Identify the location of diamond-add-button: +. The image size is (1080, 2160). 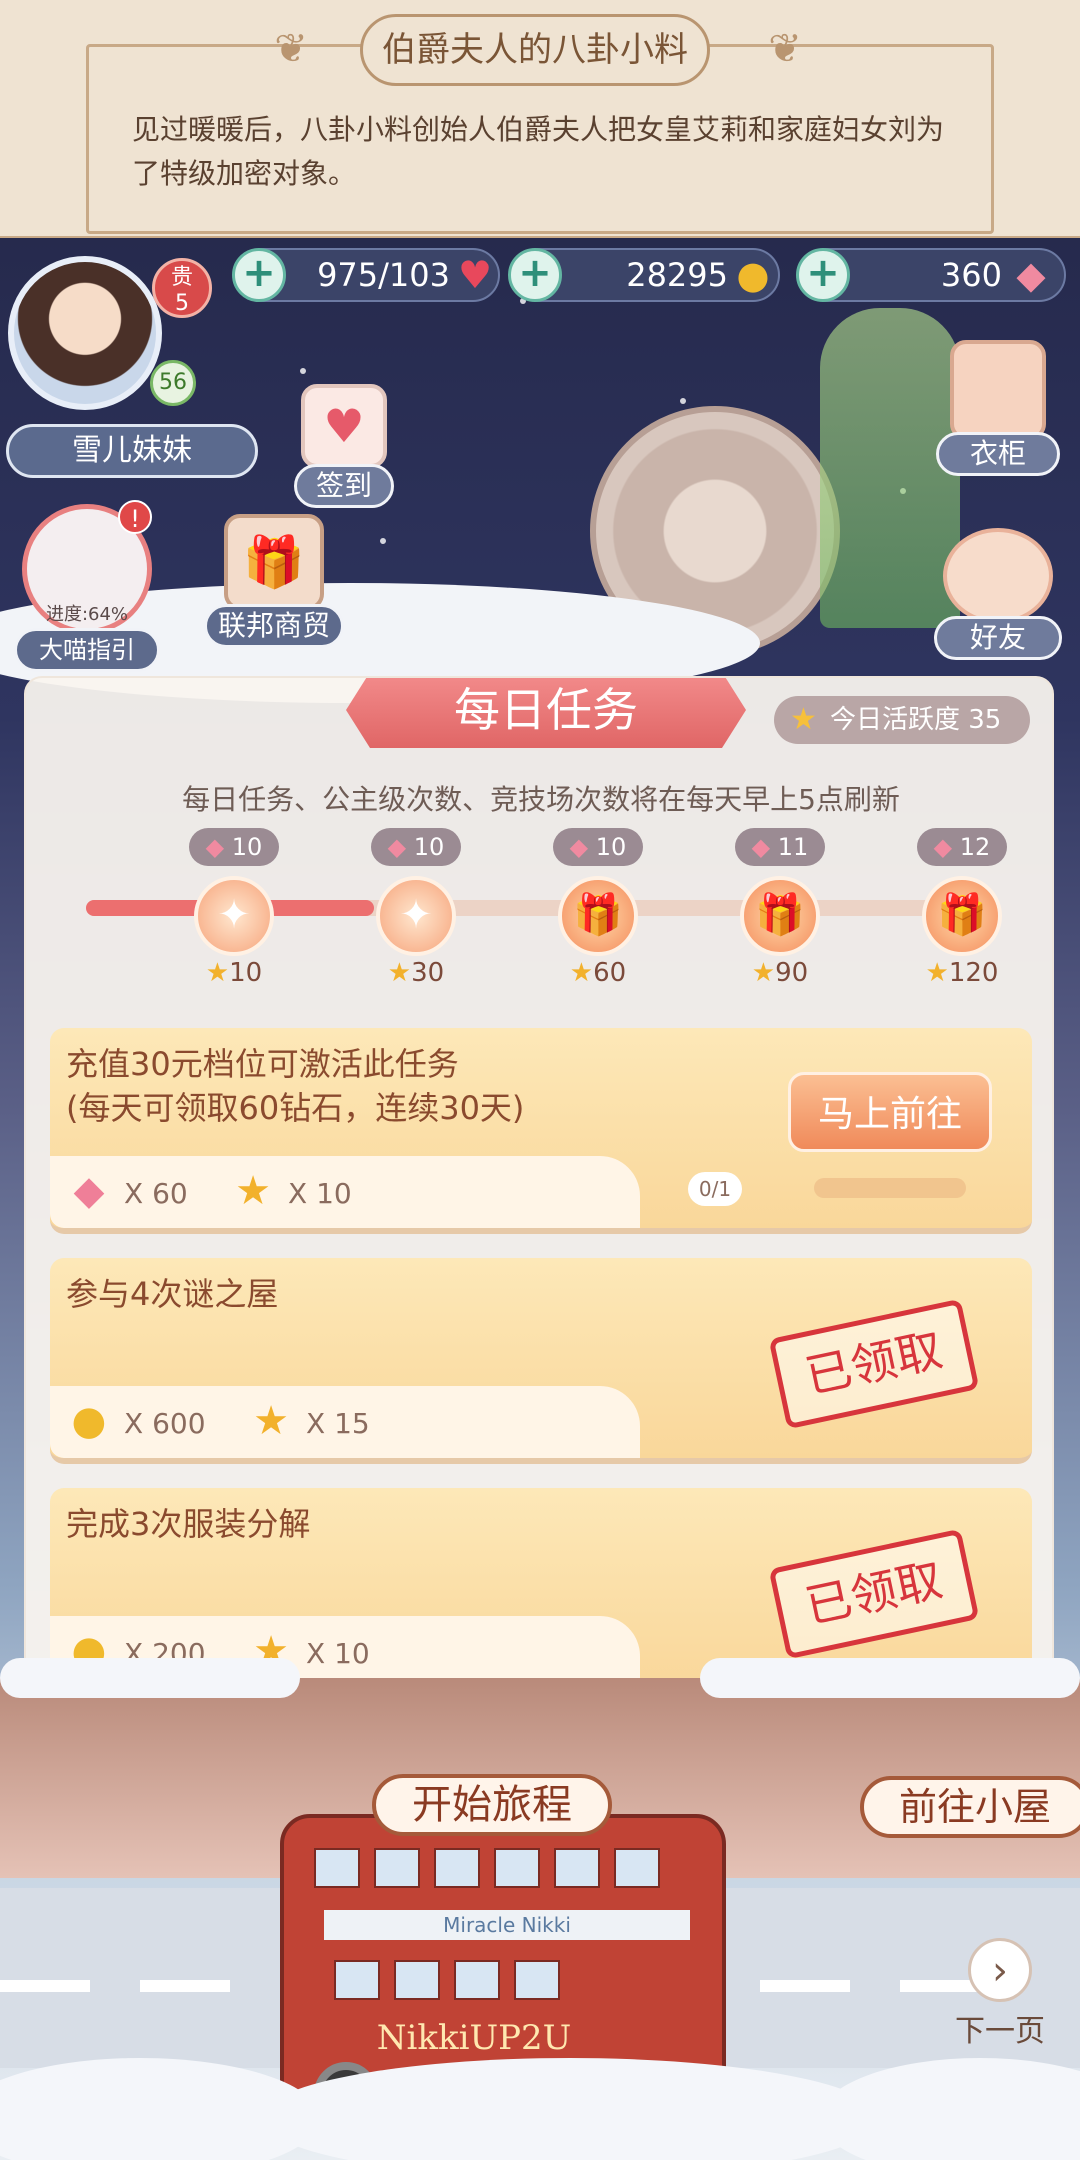
(823, 275).